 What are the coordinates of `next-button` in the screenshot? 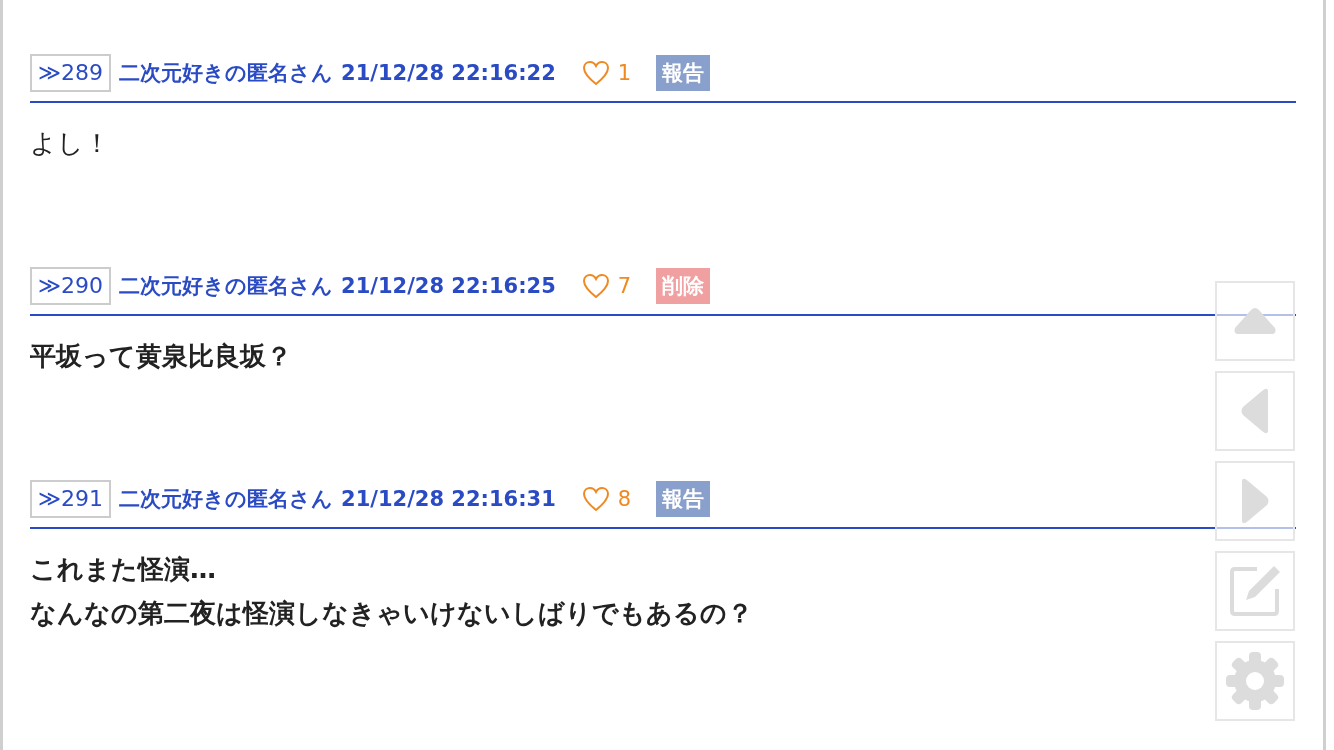 It's located at (1255, 501).